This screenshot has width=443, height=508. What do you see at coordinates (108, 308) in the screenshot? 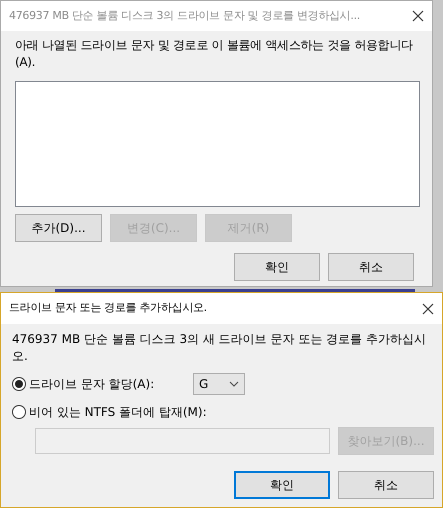
I see `window-title: 드라이브 문자 또는 경로를 추가하십시오.` at bounding box center [108, 308].